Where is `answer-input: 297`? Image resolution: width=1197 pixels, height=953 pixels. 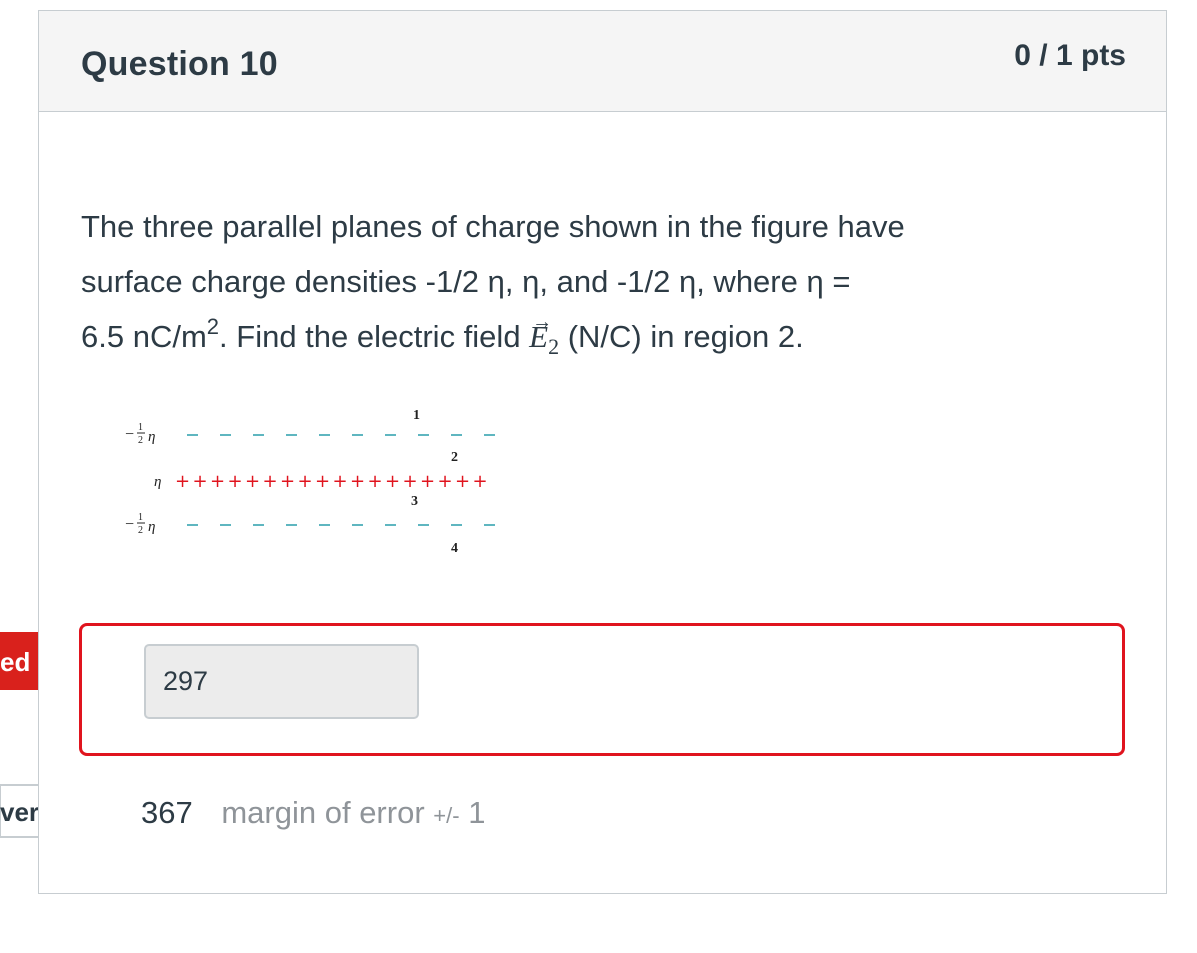 answer-input: 297 is located at coordinates (281, 681).